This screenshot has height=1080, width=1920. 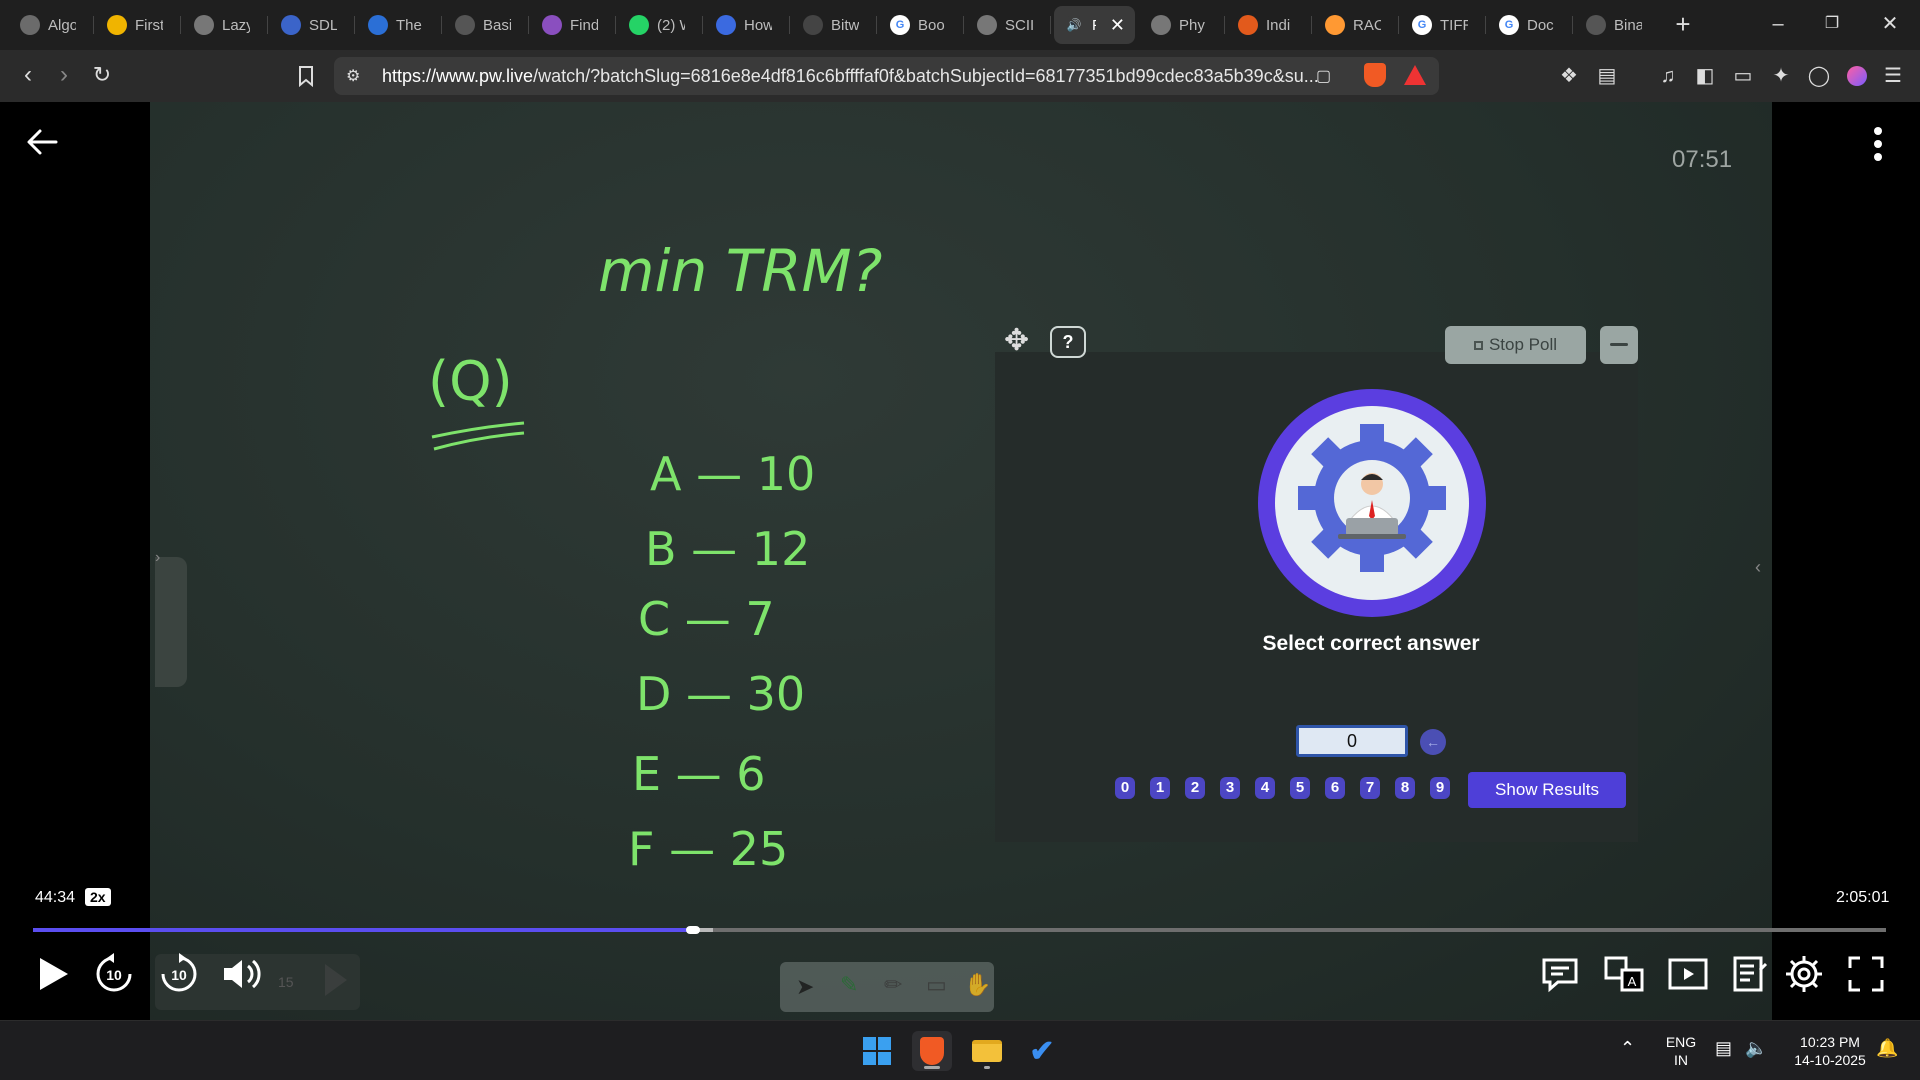 What do you see at coordinates (659, 25) in the screenshot?
I see `tab-7: (2) W` at bounding box center [659, 25].